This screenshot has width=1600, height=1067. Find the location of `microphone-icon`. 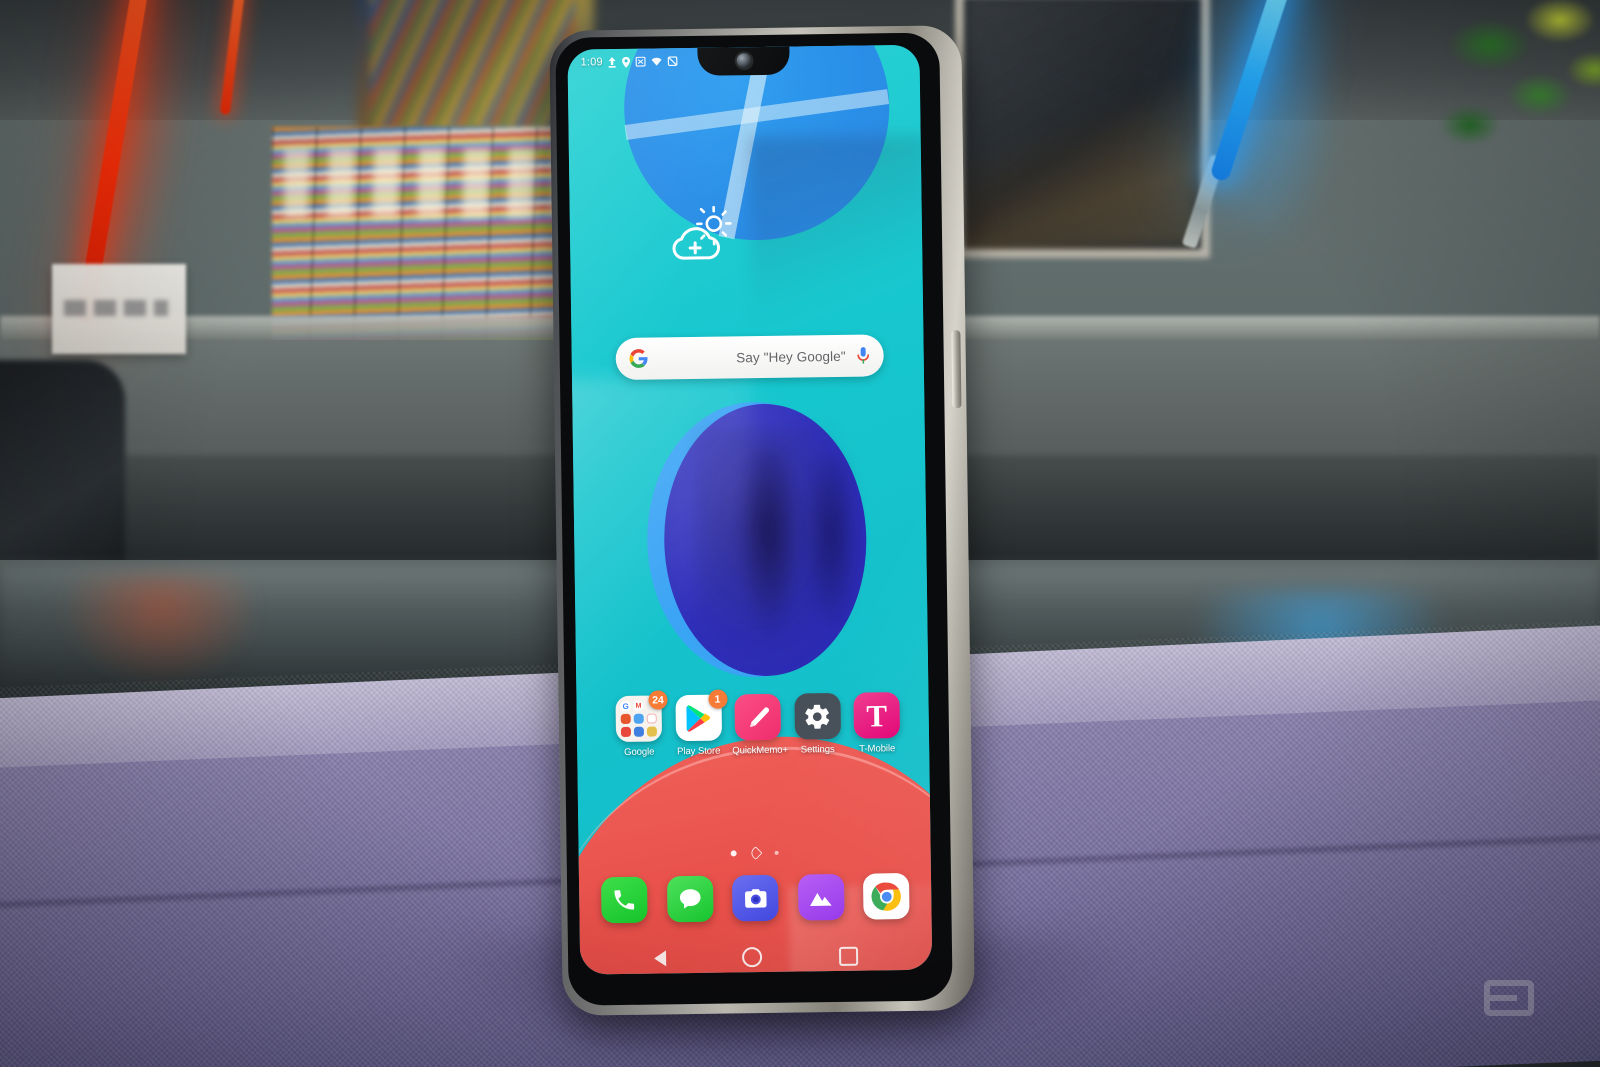

microphone-icon is located at coordinates (863, 355).